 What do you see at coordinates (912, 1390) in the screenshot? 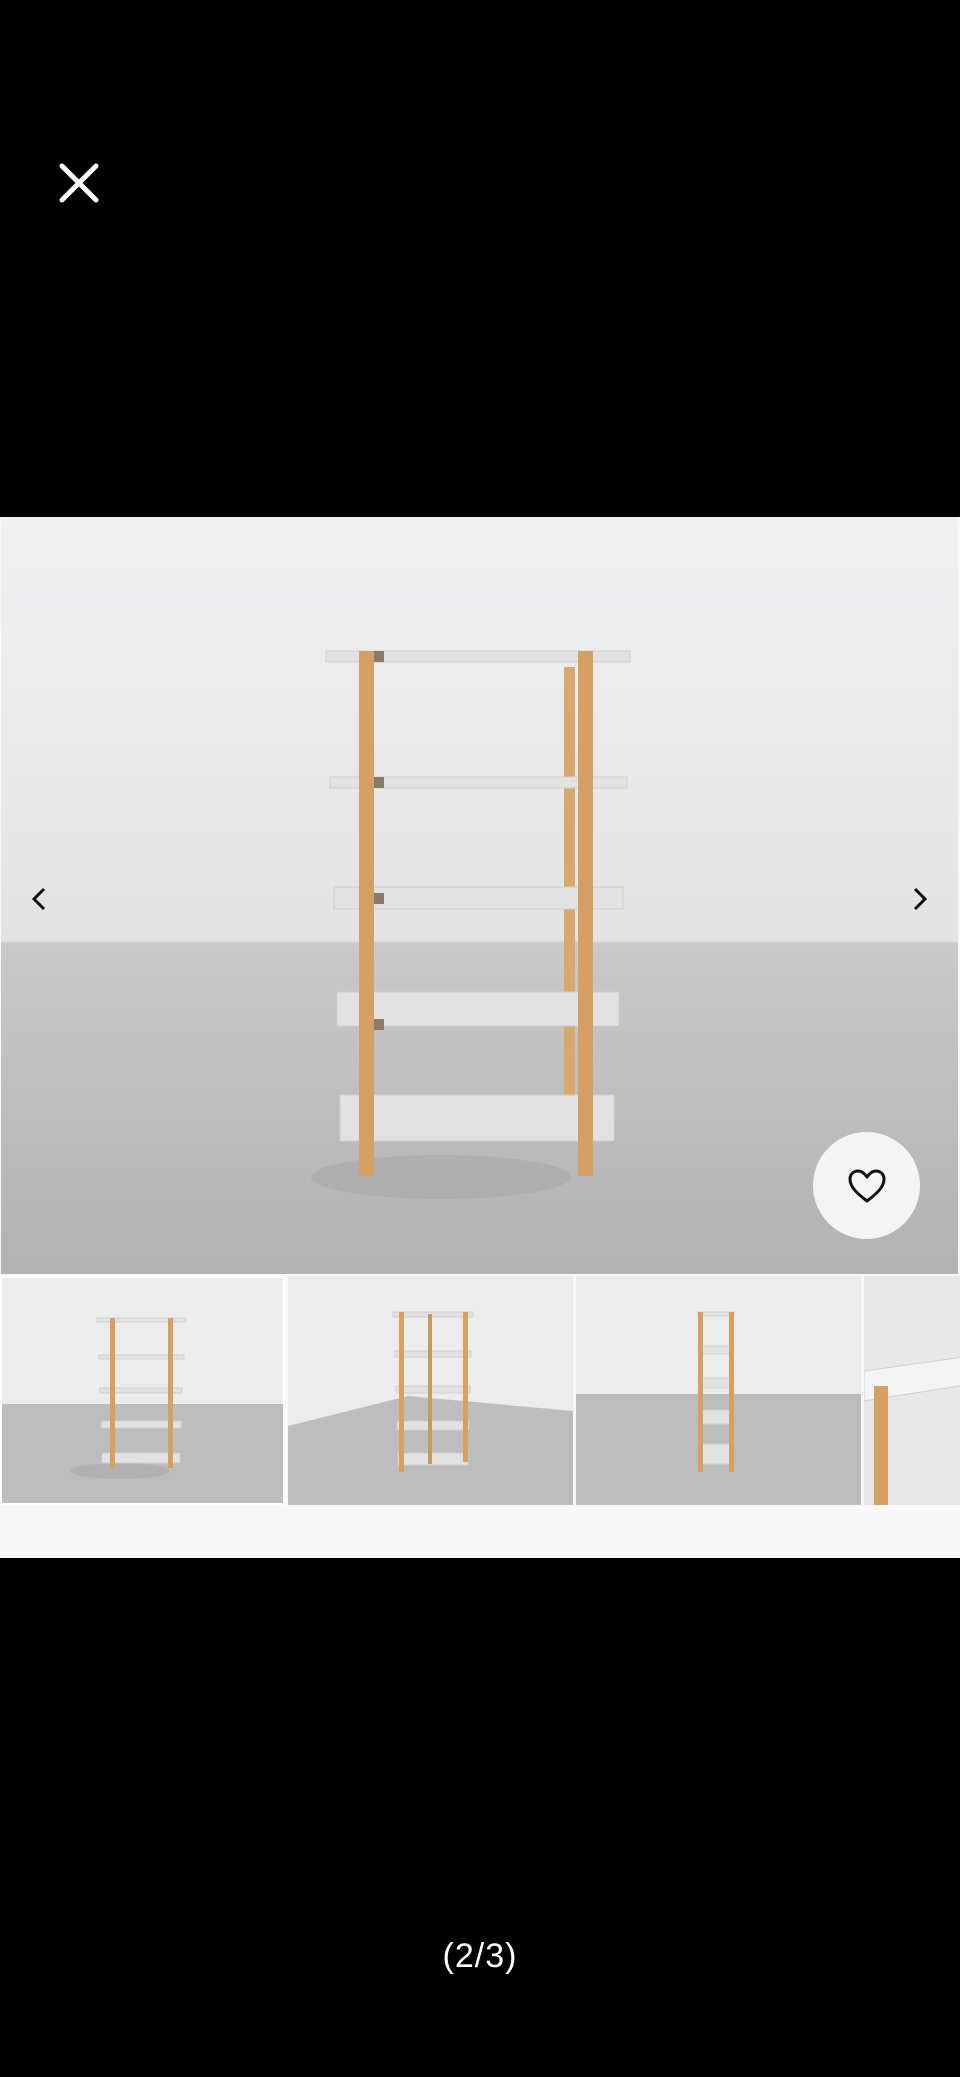
I see `thumbnail-detail-view` at bounding box center [912, 1390].